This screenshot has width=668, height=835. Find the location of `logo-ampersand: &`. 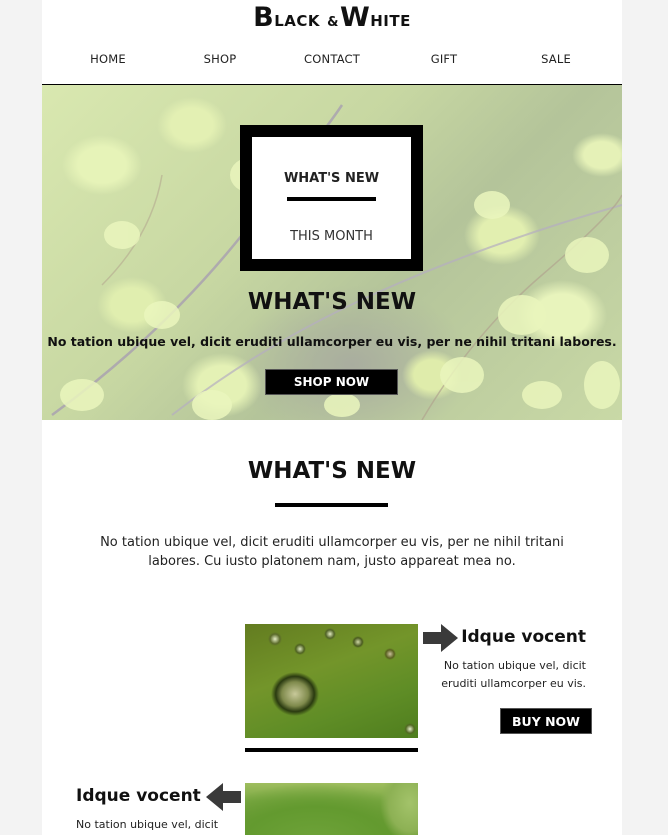

logo-ampersand: & is located at coordinates (333, 22).